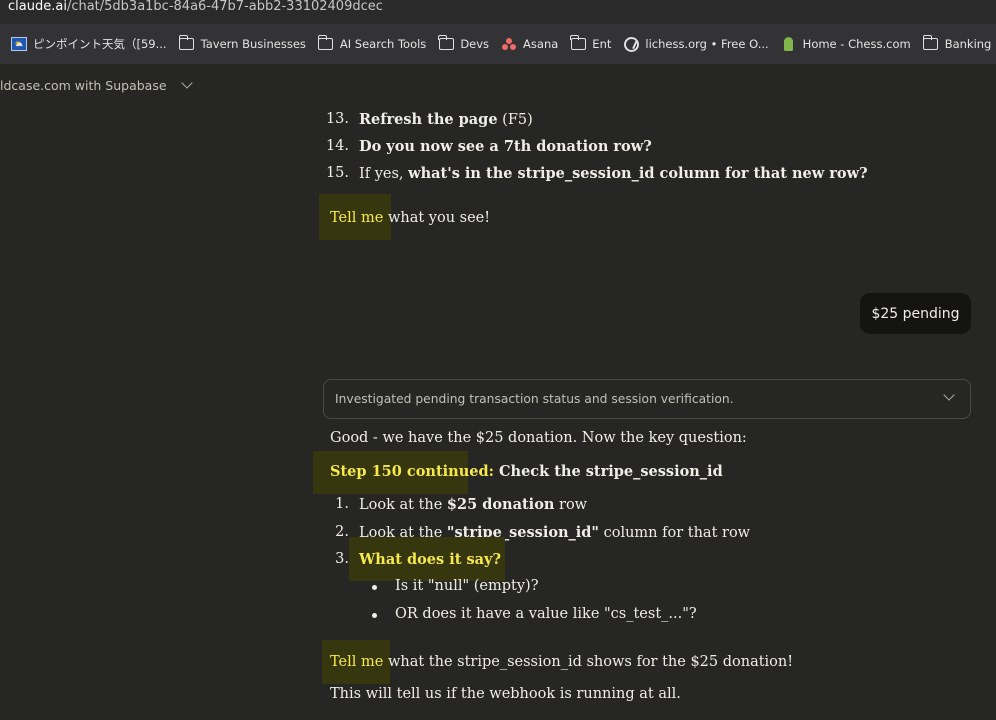 The width and height of the screenshot is (996, 720). Describe the element at coordinates (915, 313) in the screenshot. I see `user-message-bubble: $25 pending` at that location.